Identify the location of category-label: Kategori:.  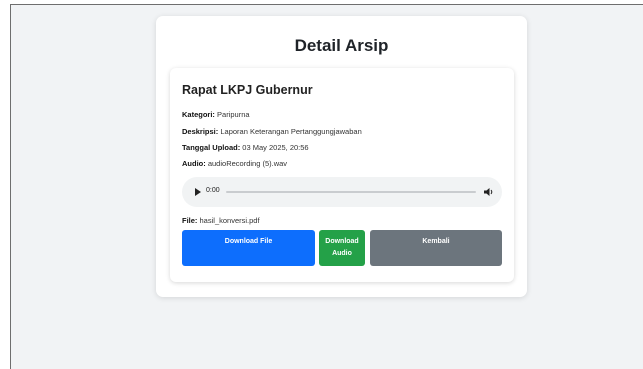
(198, 114).